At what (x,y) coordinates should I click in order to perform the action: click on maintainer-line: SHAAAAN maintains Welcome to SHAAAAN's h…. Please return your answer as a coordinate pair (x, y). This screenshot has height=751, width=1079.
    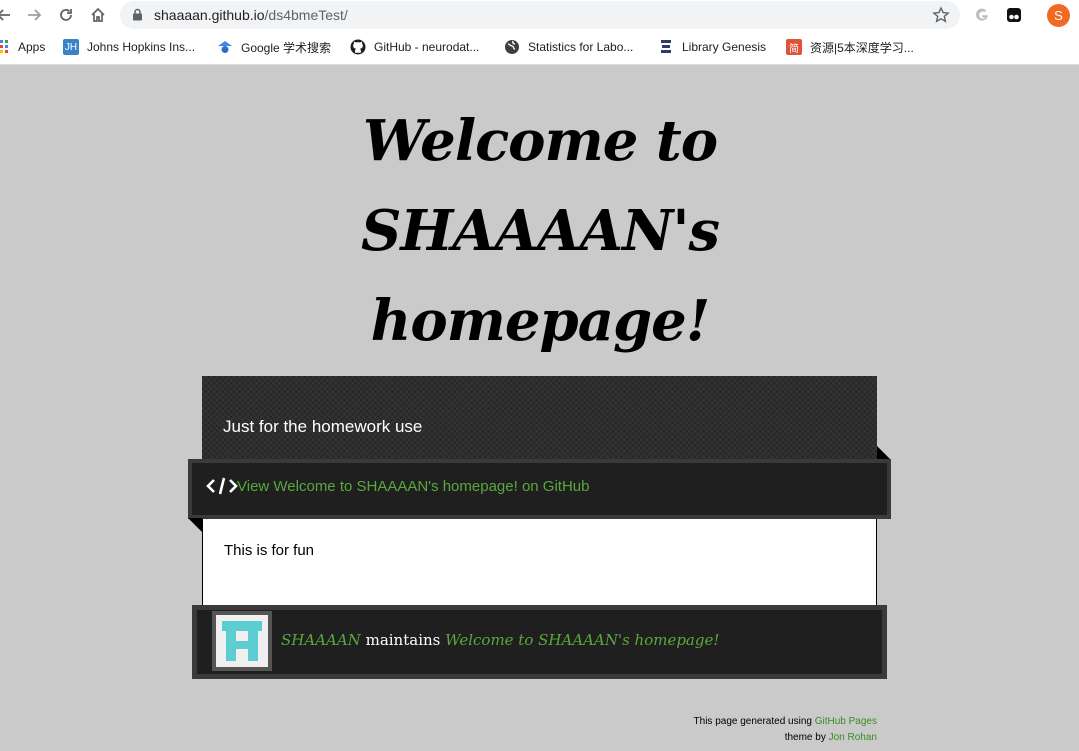
    Looking at the image, I should click on (500, 640).